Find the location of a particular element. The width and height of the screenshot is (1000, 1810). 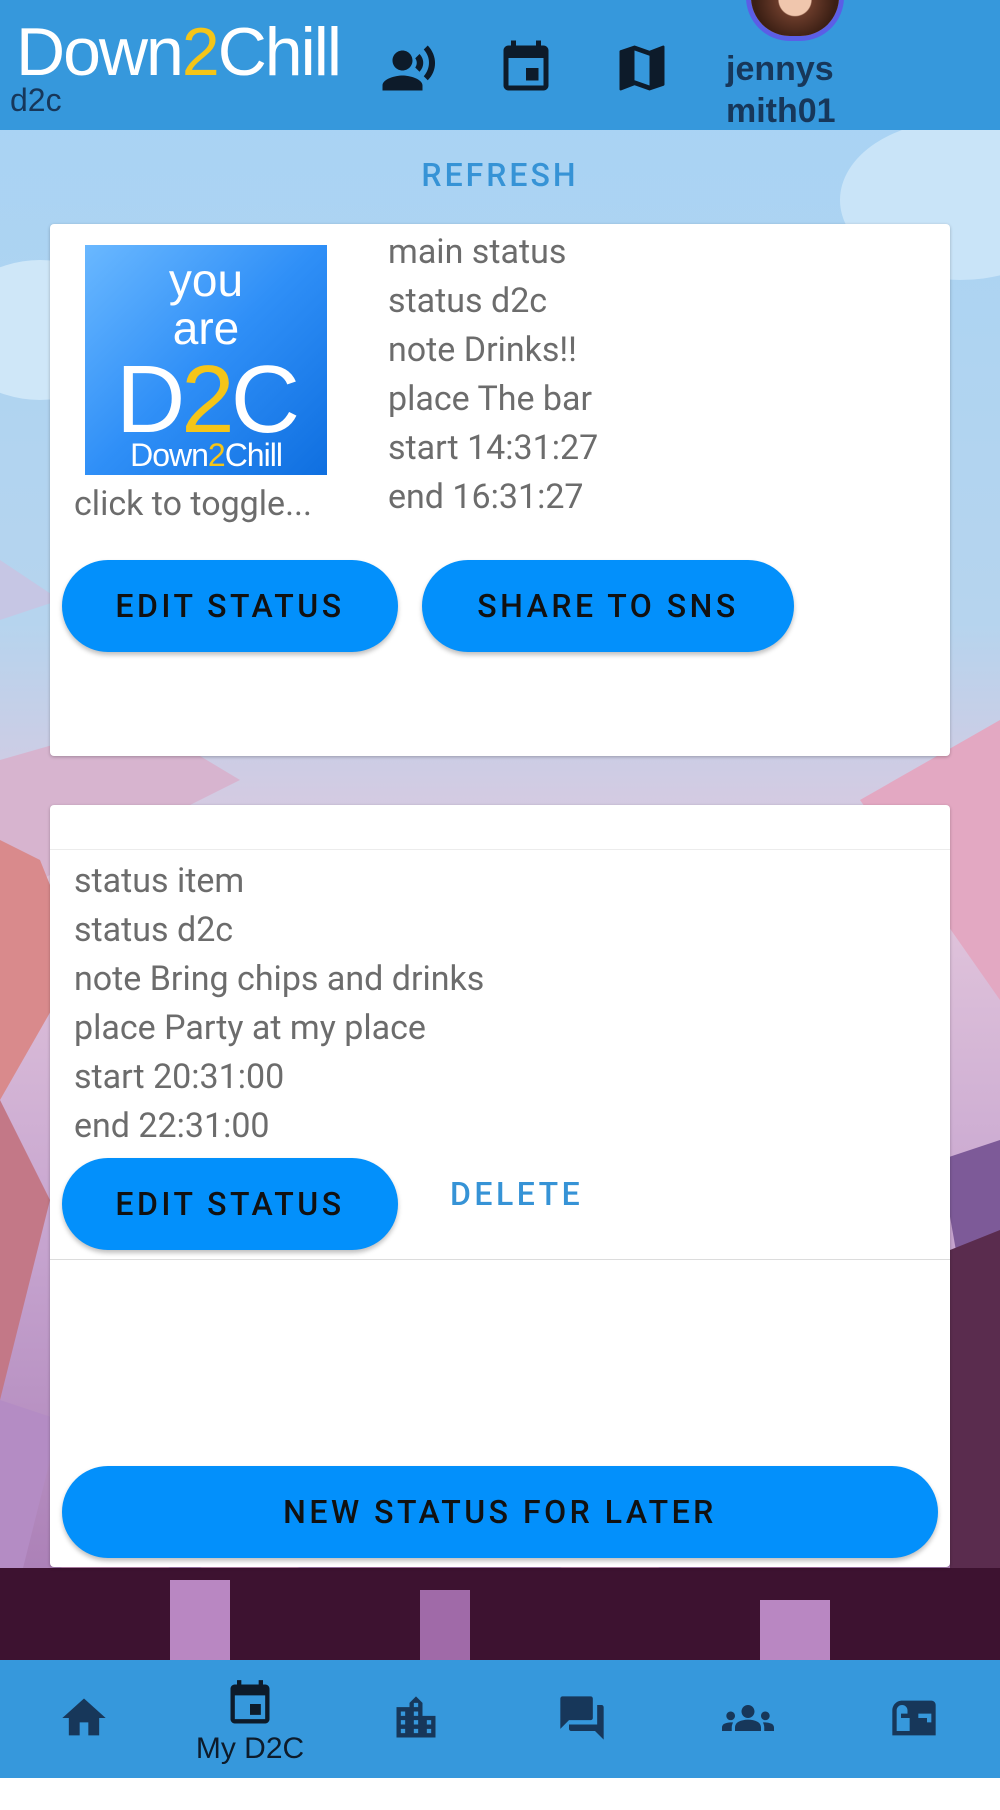

status-line-note: note Drinks!! is located at coordinates (482, 350).